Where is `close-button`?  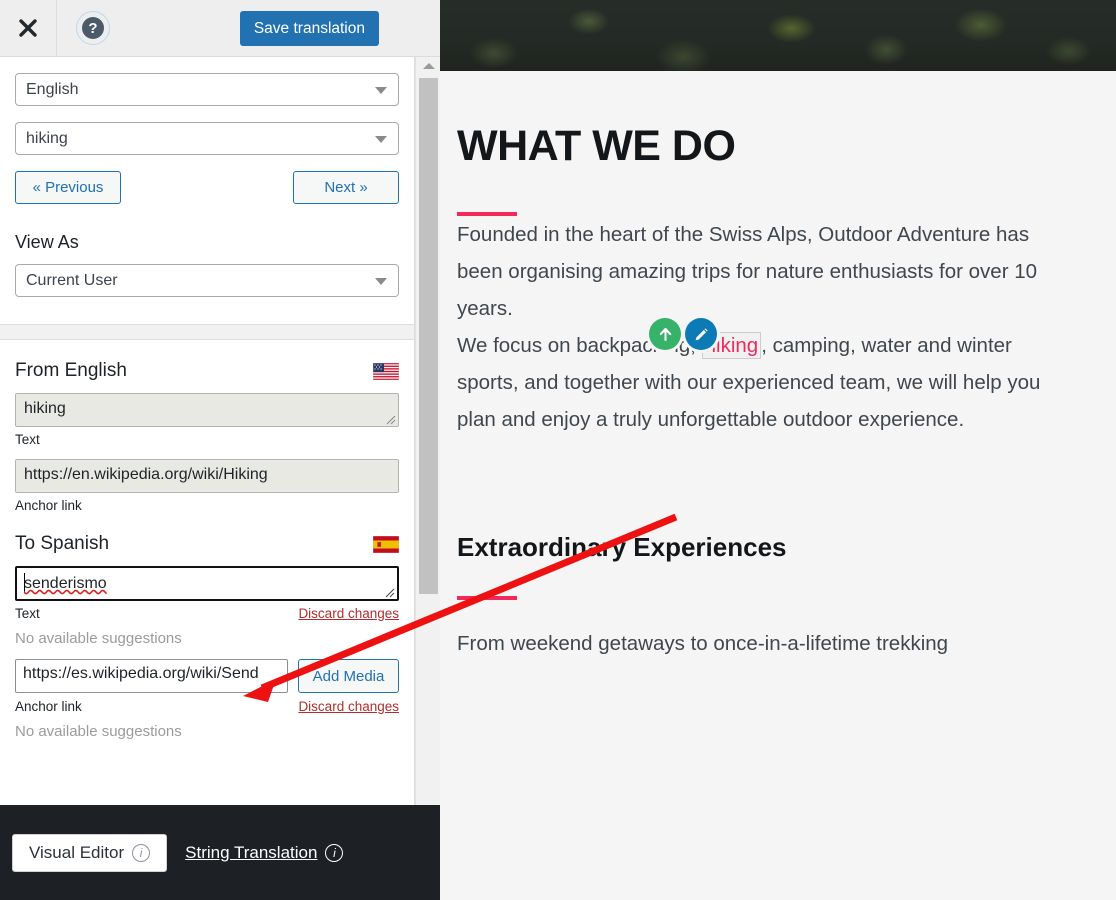
close-button is located at coordinates (28, 28).